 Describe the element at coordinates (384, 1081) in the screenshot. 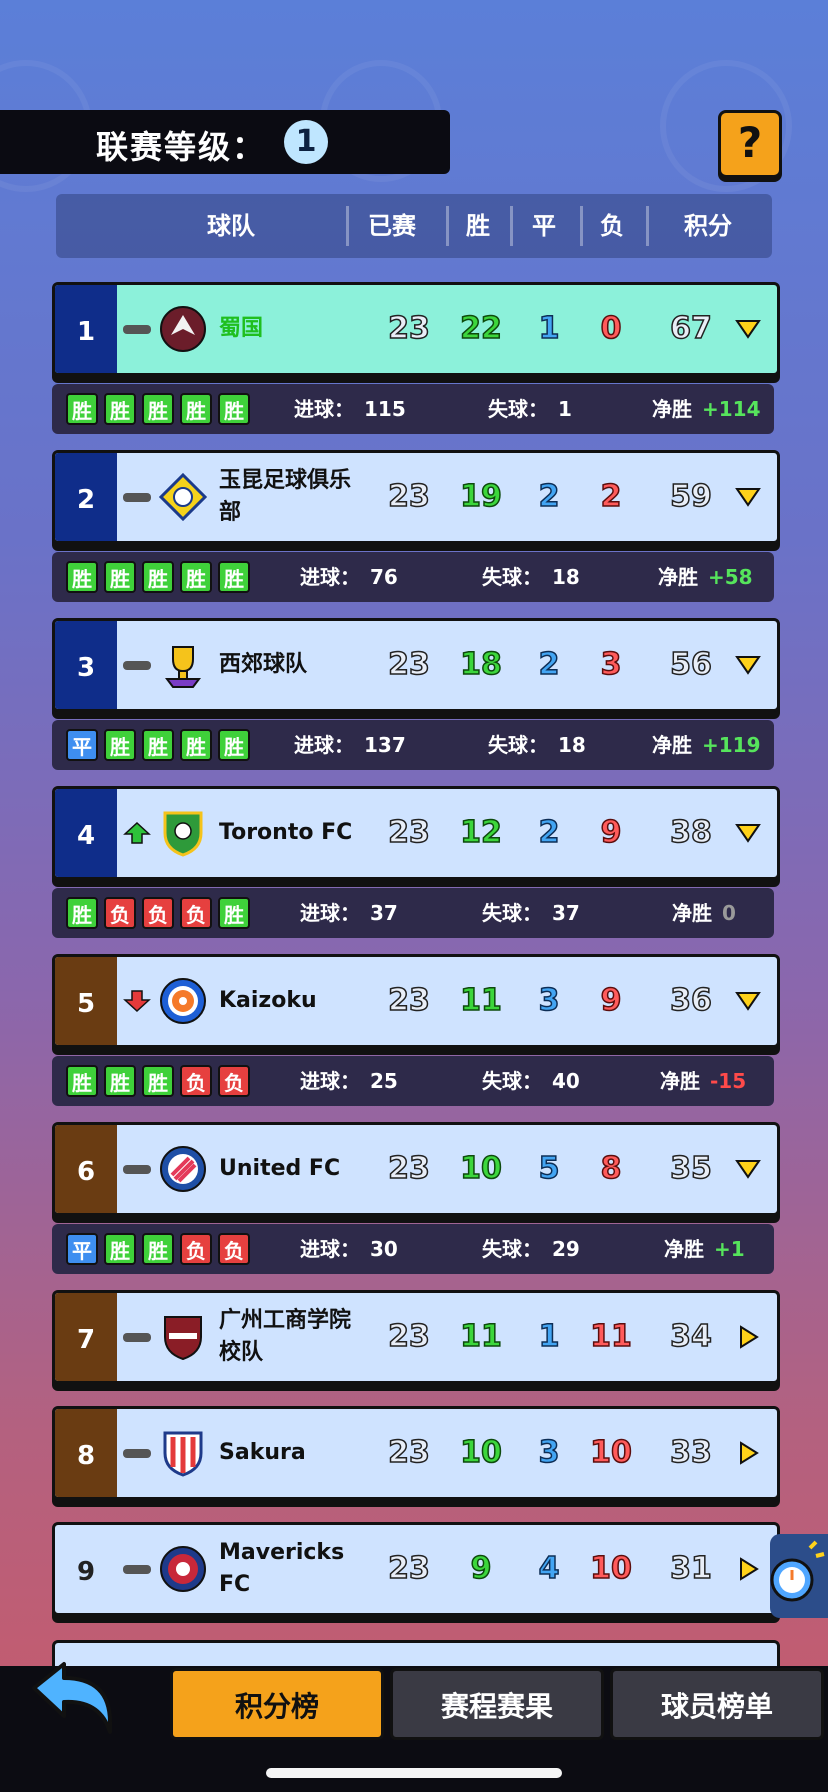

I see `goals-for-value: 25` at that location.